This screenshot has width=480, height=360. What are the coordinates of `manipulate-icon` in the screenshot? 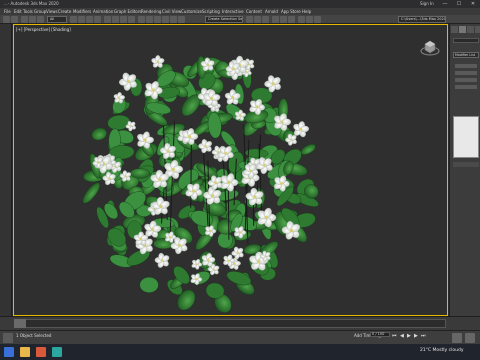 It's located at (149, 19).